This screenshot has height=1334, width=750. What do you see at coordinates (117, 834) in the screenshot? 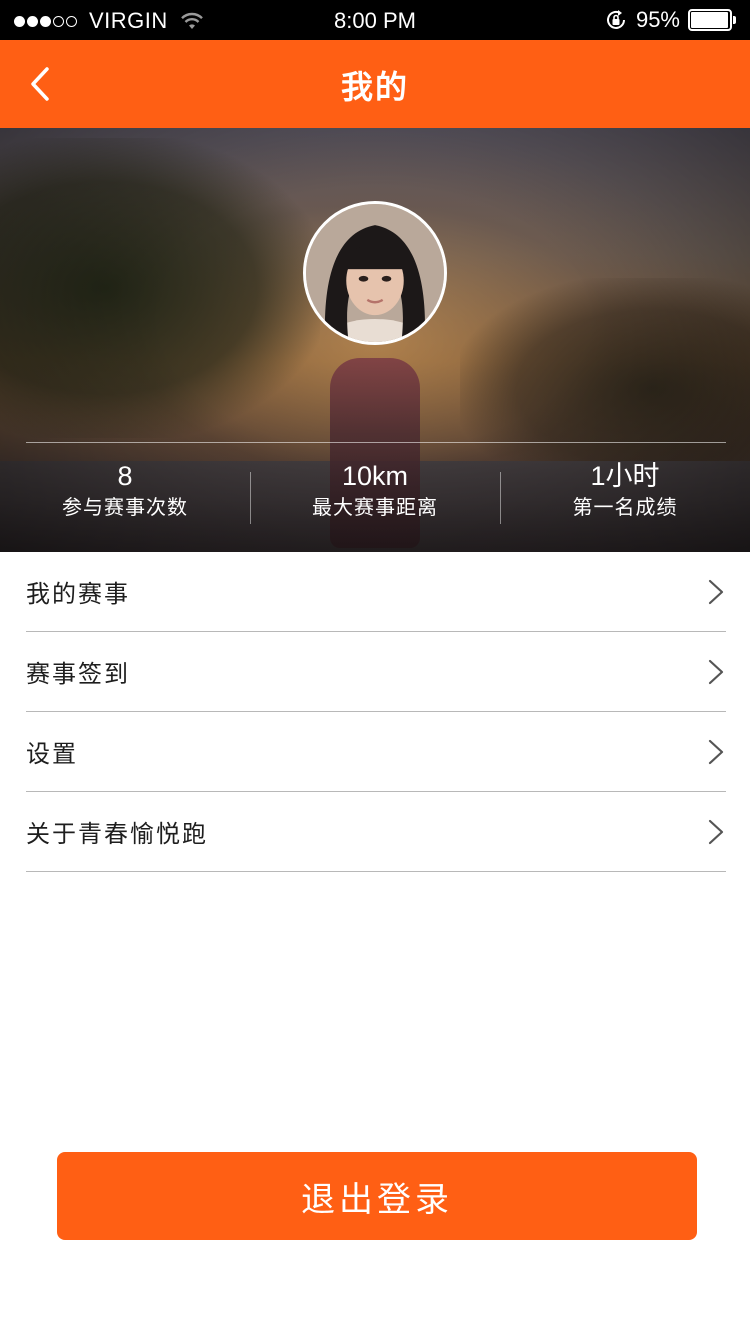
I see `menu-item-label: 关于青春愉悦跑` at bounding box center [117, 834].